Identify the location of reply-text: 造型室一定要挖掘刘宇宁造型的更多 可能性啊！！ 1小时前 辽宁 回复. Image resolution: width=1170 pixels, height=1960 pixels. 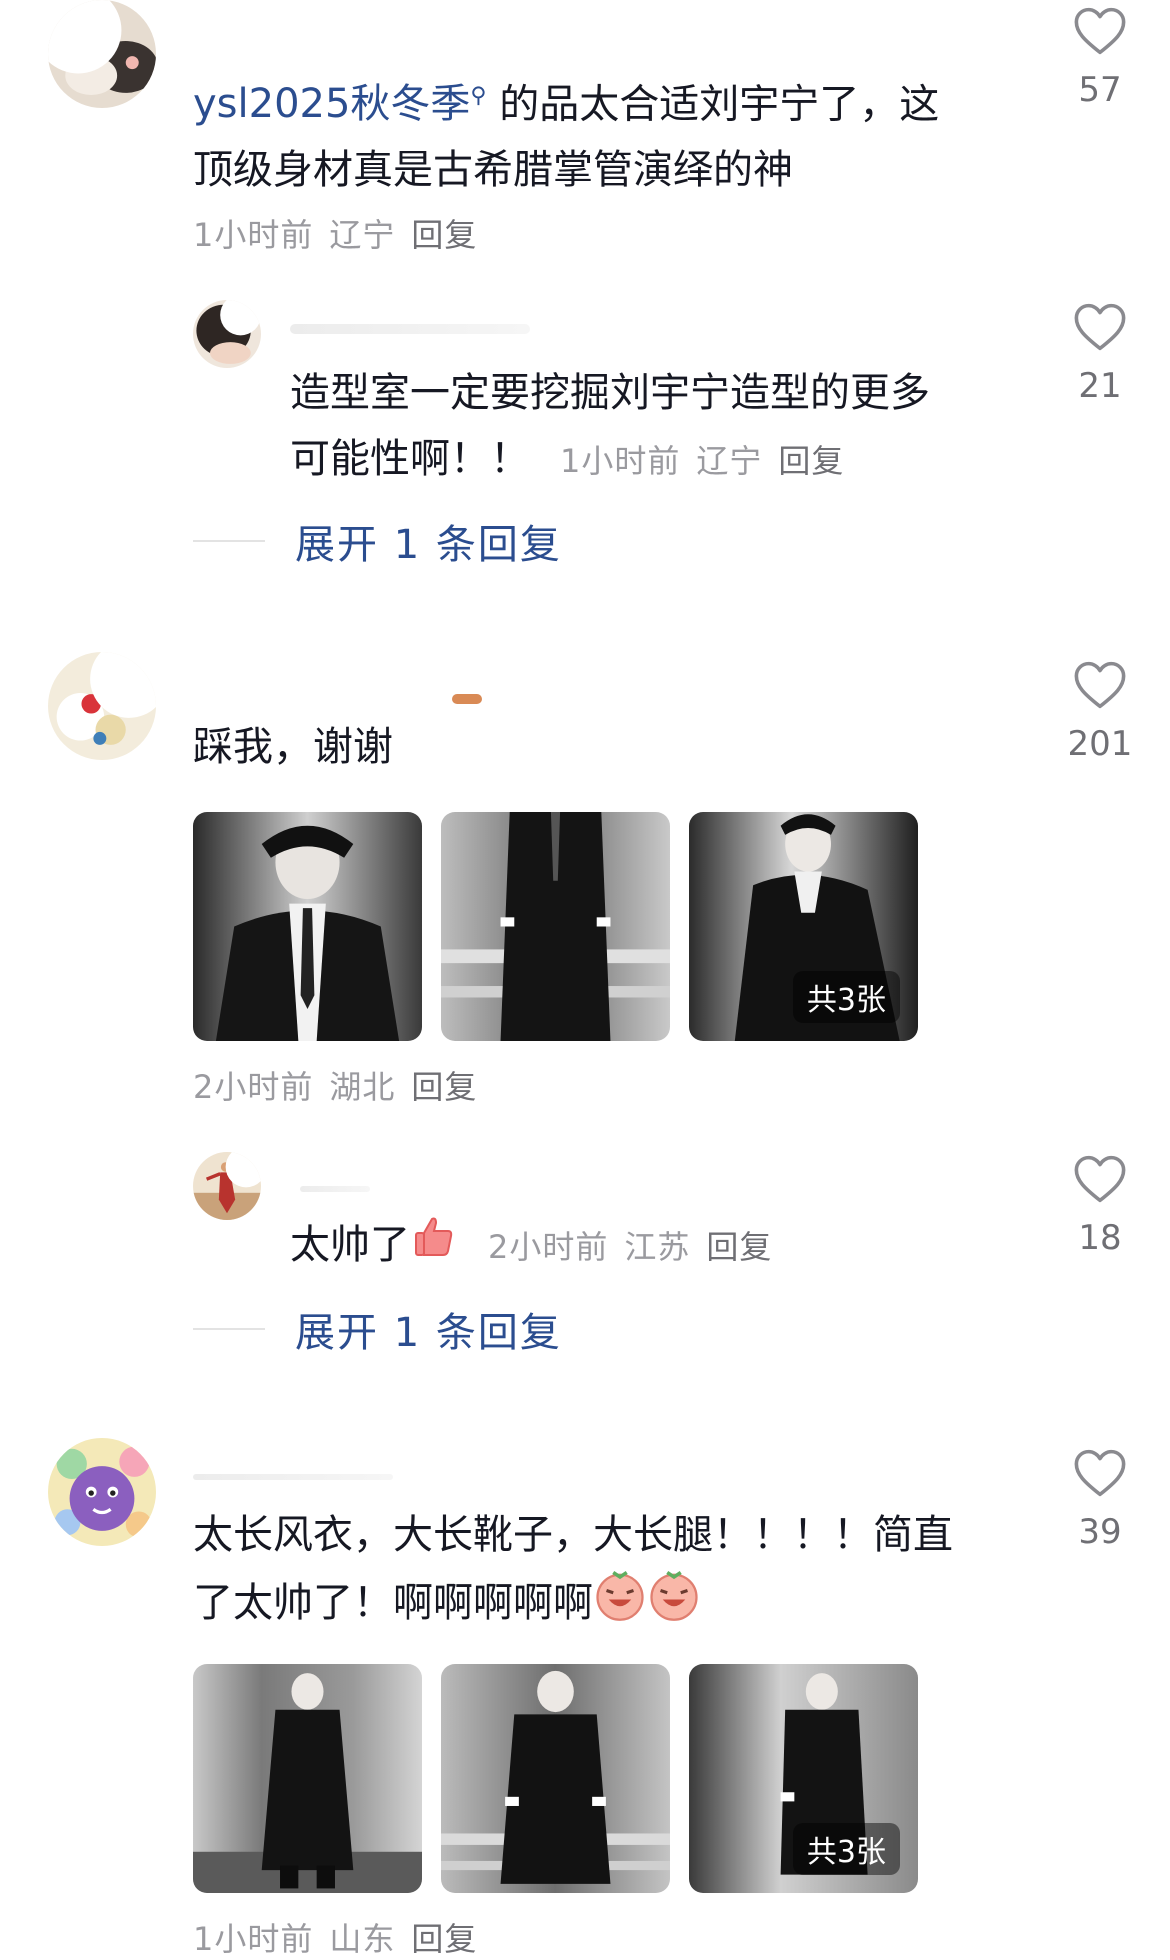
(660, 427).